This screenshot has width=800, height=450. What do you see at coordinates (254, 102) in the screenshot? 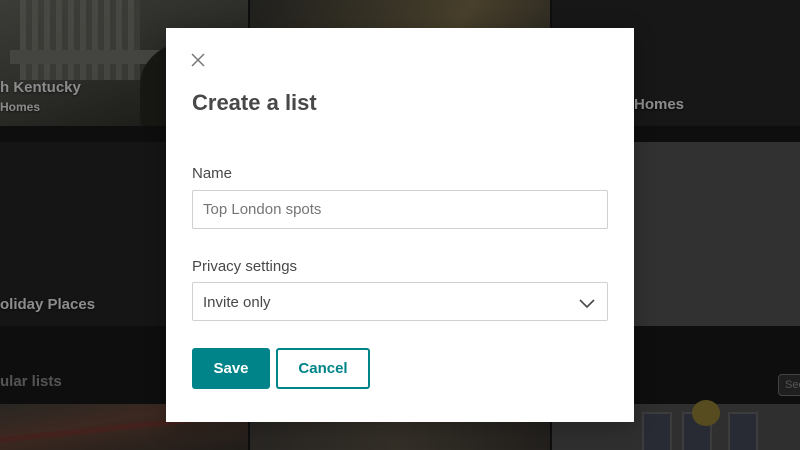
I see `dialog-title: Create a list` at bounding box center [254, 102].